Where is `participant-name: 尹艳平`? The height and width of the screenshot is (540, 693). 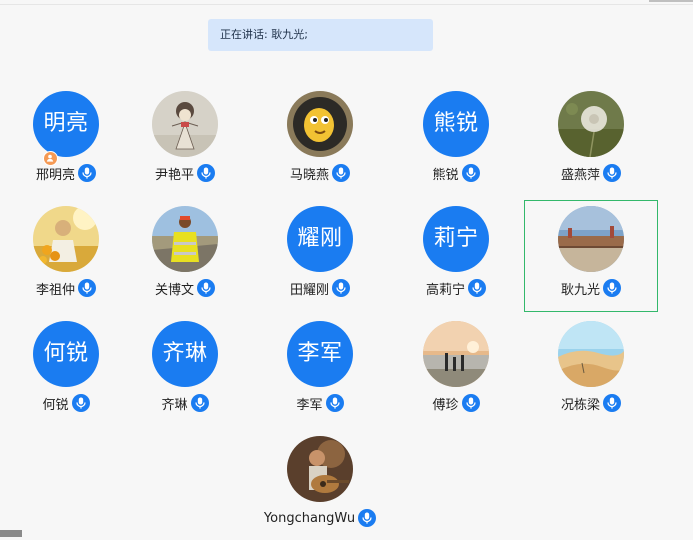 participant-name: 尹艳平 is located at coordinates (174, 175).